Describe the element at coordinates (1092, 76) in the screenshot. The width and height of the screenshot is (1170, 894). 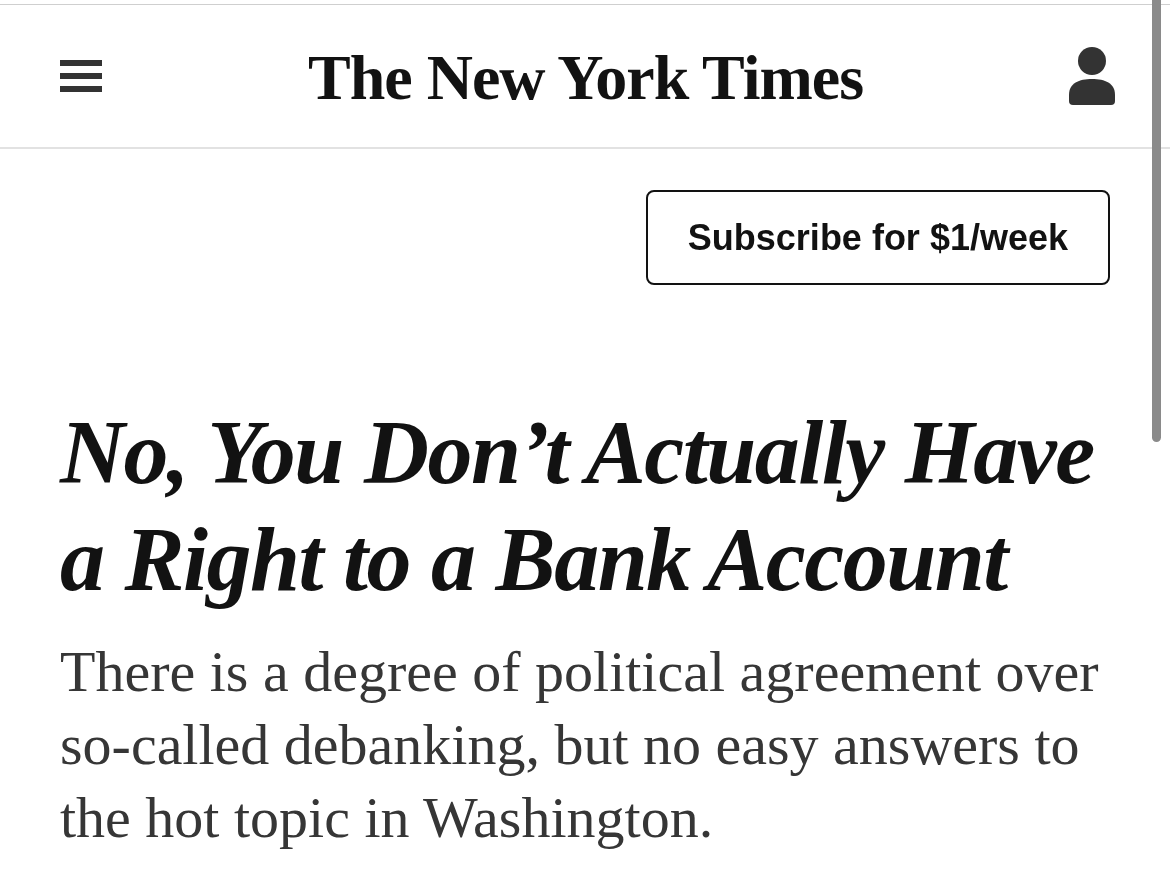
I see `account-icon` at that location.